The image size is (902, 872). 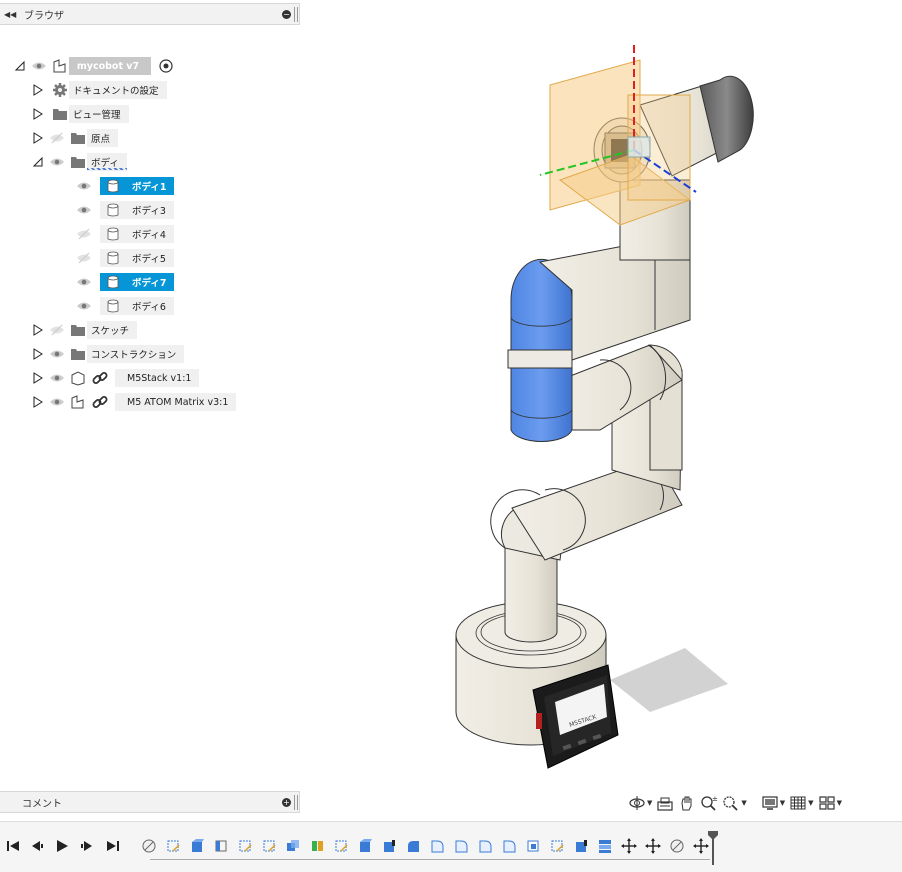 What do you see at coordinates (13, 846) in the screenshot?
I see `go-to-start-icon` at bounding box center [13, 846].